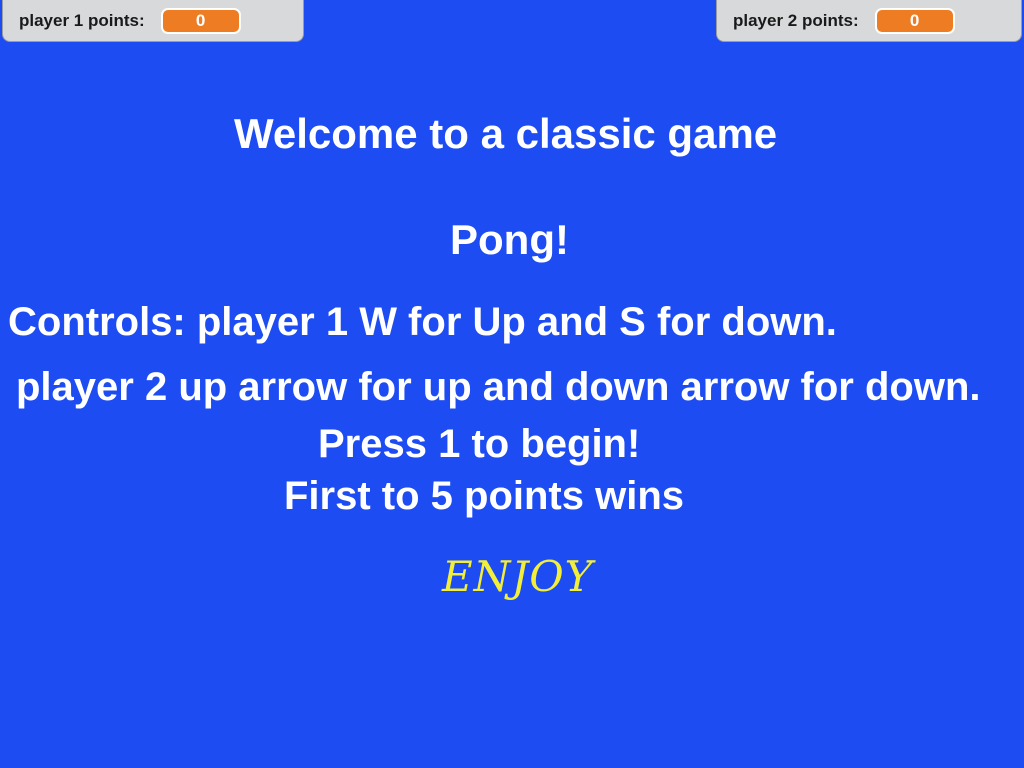  What do you see at coordinates (506, 133) in the screenshot?
I see `welcome-title: Welcome to a classic game` at bounding box center [506, 133].